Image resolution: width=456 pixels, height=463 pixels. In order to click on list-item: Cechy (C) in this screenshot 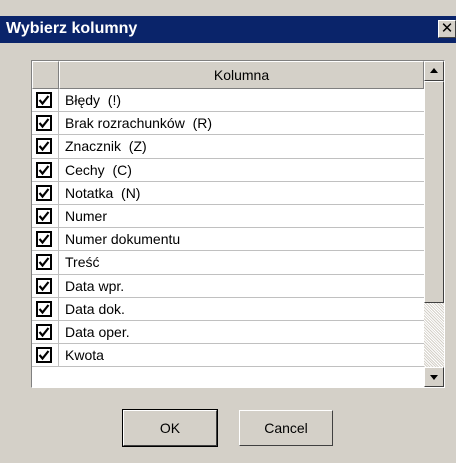, I will do `click(228, 170)`.